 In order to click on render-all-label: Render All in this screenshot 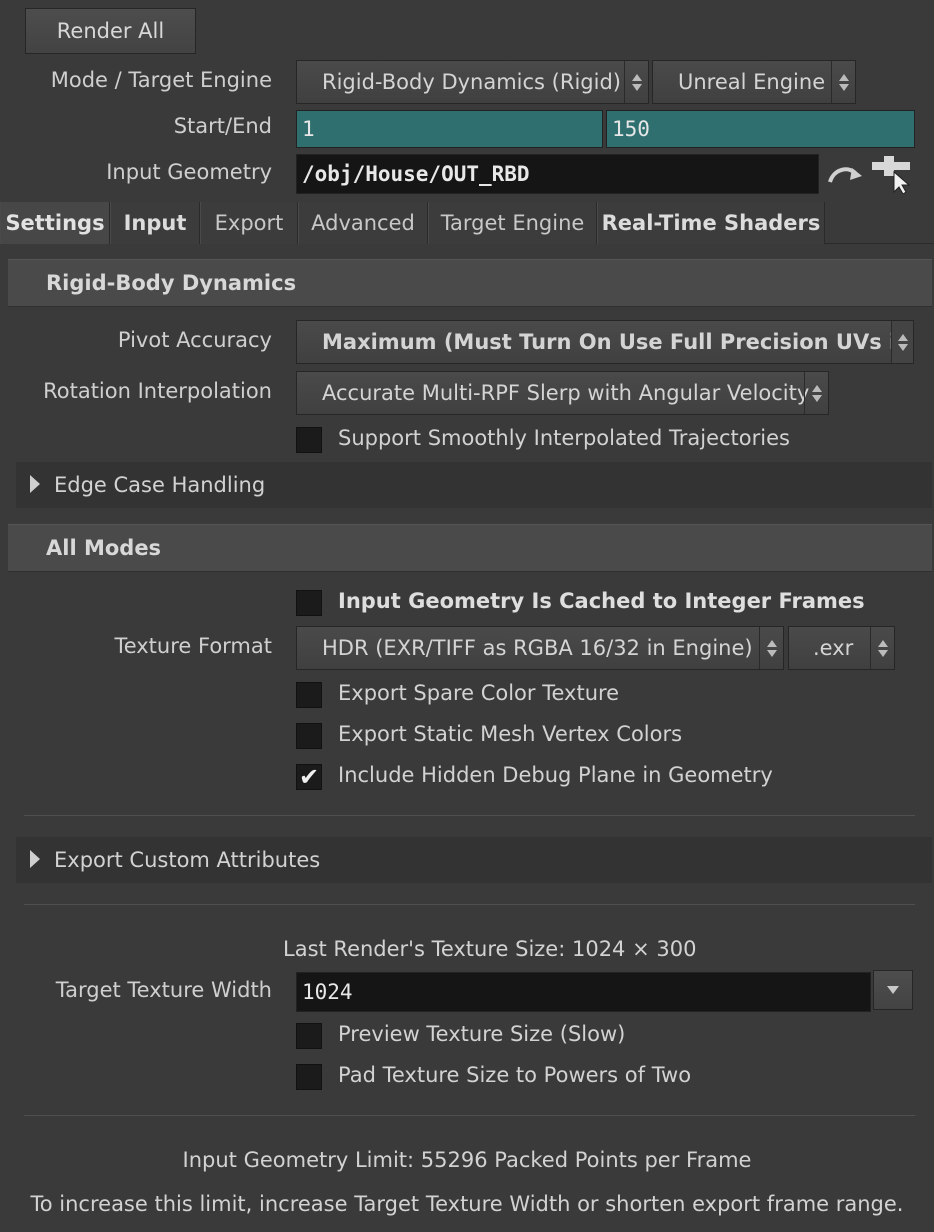, I will do `click(110, 31)`.